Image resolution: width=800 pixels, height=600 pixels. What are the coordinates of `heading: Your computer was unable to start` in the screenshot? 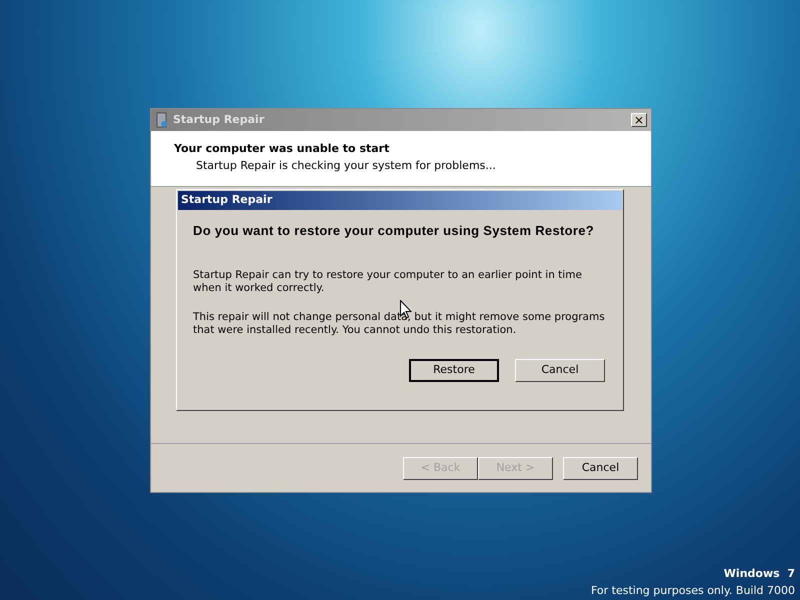 It's located at (282, 149).